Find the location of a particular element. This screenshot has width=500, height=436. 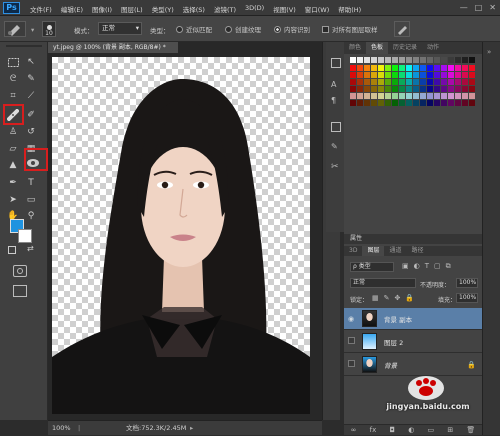

menu-layer: 图层(L) is located at coordinates (132, 9).